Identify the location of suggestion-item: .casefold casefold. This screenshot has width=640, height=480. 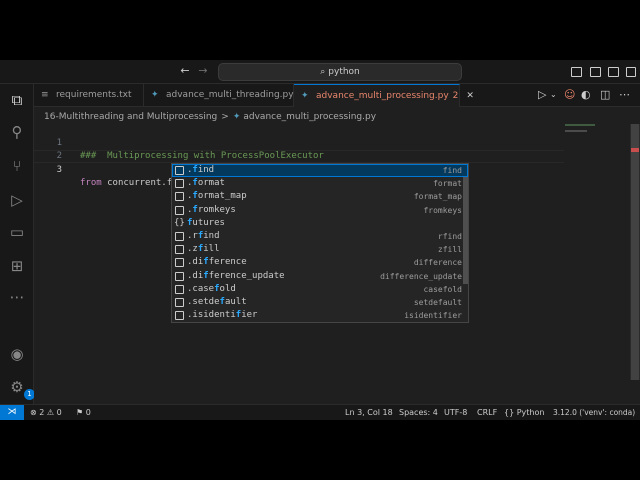
(320, 289).